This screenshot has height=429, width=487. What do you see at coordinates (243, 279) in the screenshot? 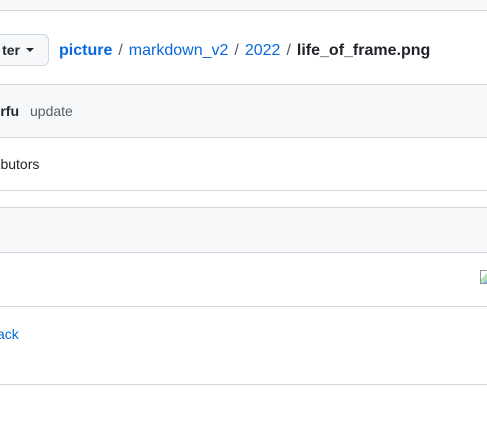
I see `file-content` at bounding box center [243, 279].